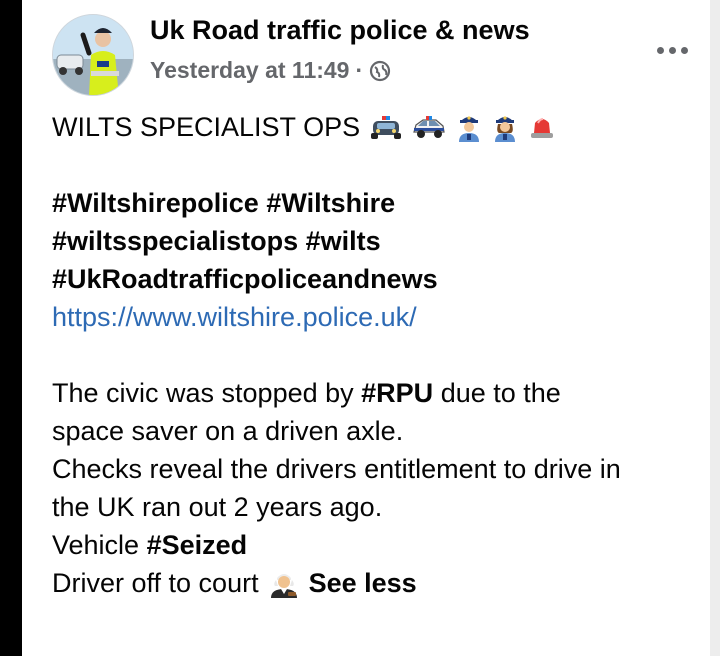 The width and height of the screenshot is (720, 656). I want to click on body-line-4: the UK ran out 2 years ago., so click(377, 507).